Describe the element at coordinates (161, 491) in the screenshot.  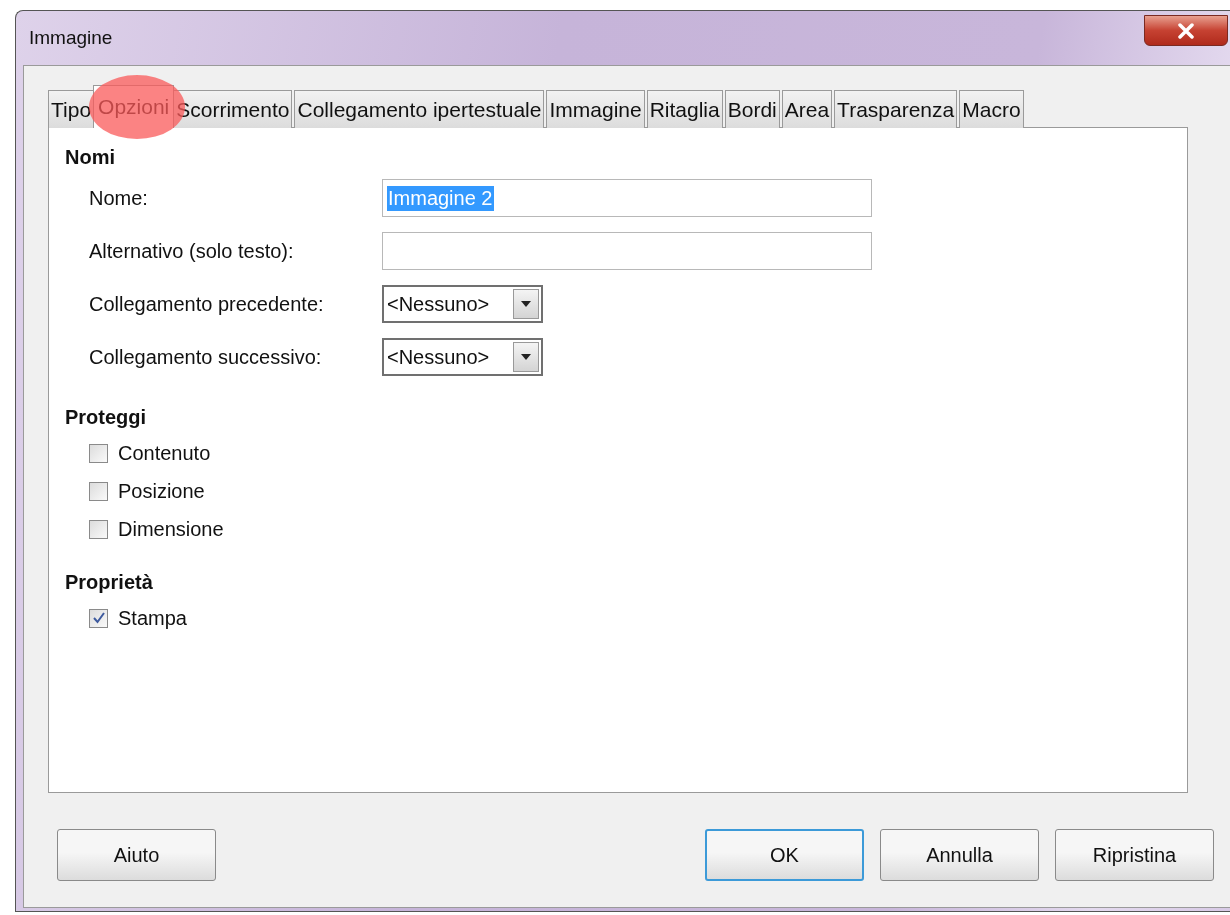
I see `checkbox-label: Posizione` at that location.